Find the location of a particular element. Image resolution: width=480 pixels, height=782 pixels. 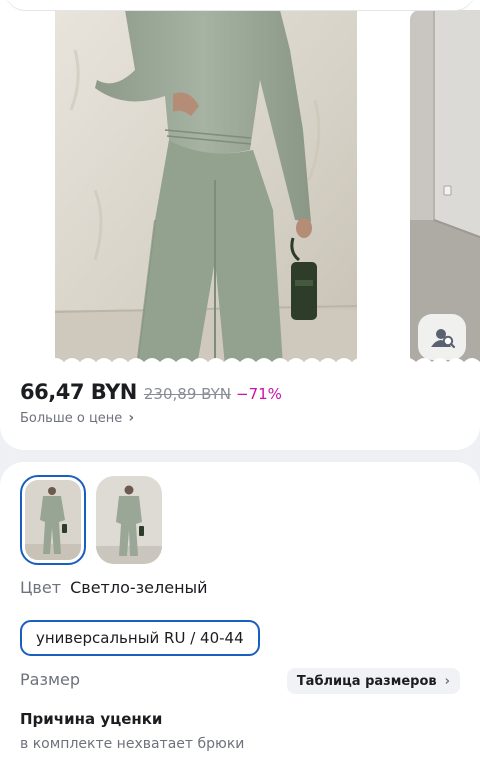

price-row: 66,47 BYN 230,89 BYN −71% is located at coordinates (151, 392).